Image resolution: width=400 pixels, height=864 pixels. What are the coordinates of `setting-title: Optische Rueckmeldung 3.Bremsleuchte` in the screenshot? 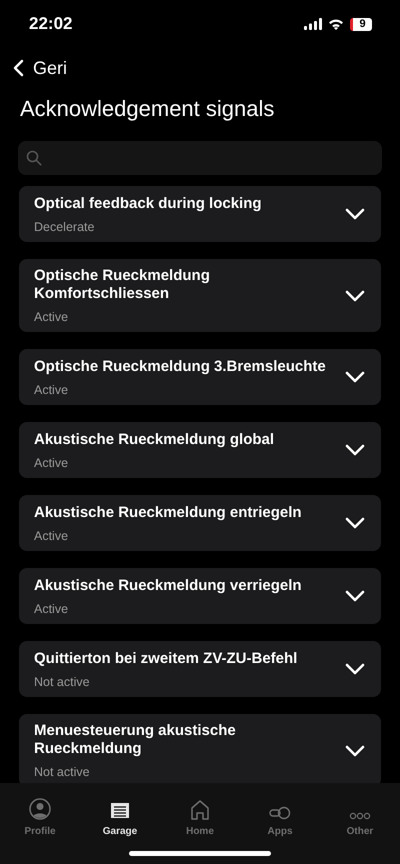 It's located at (180, 367).